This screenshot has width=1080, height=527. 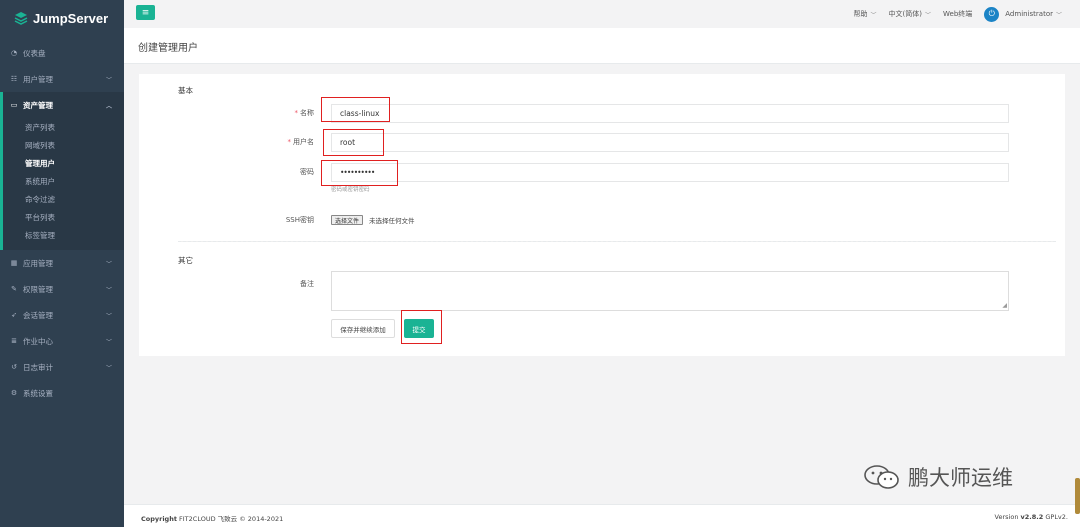 What do you see at coordinates (231, 519) in the screenshot?
I see `copyright-text: FIT2CLOUD 飞致云 © 2014-2021` at bounding box center [231, 519].